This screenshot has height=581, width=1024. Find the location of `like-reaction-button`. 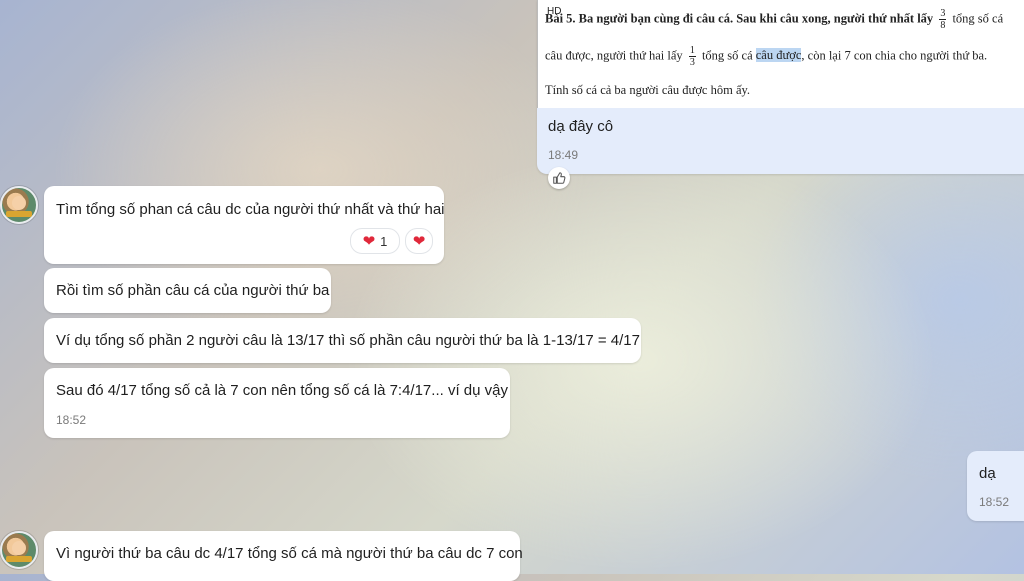

like-reaction-button is located at coordinates (559, 178).